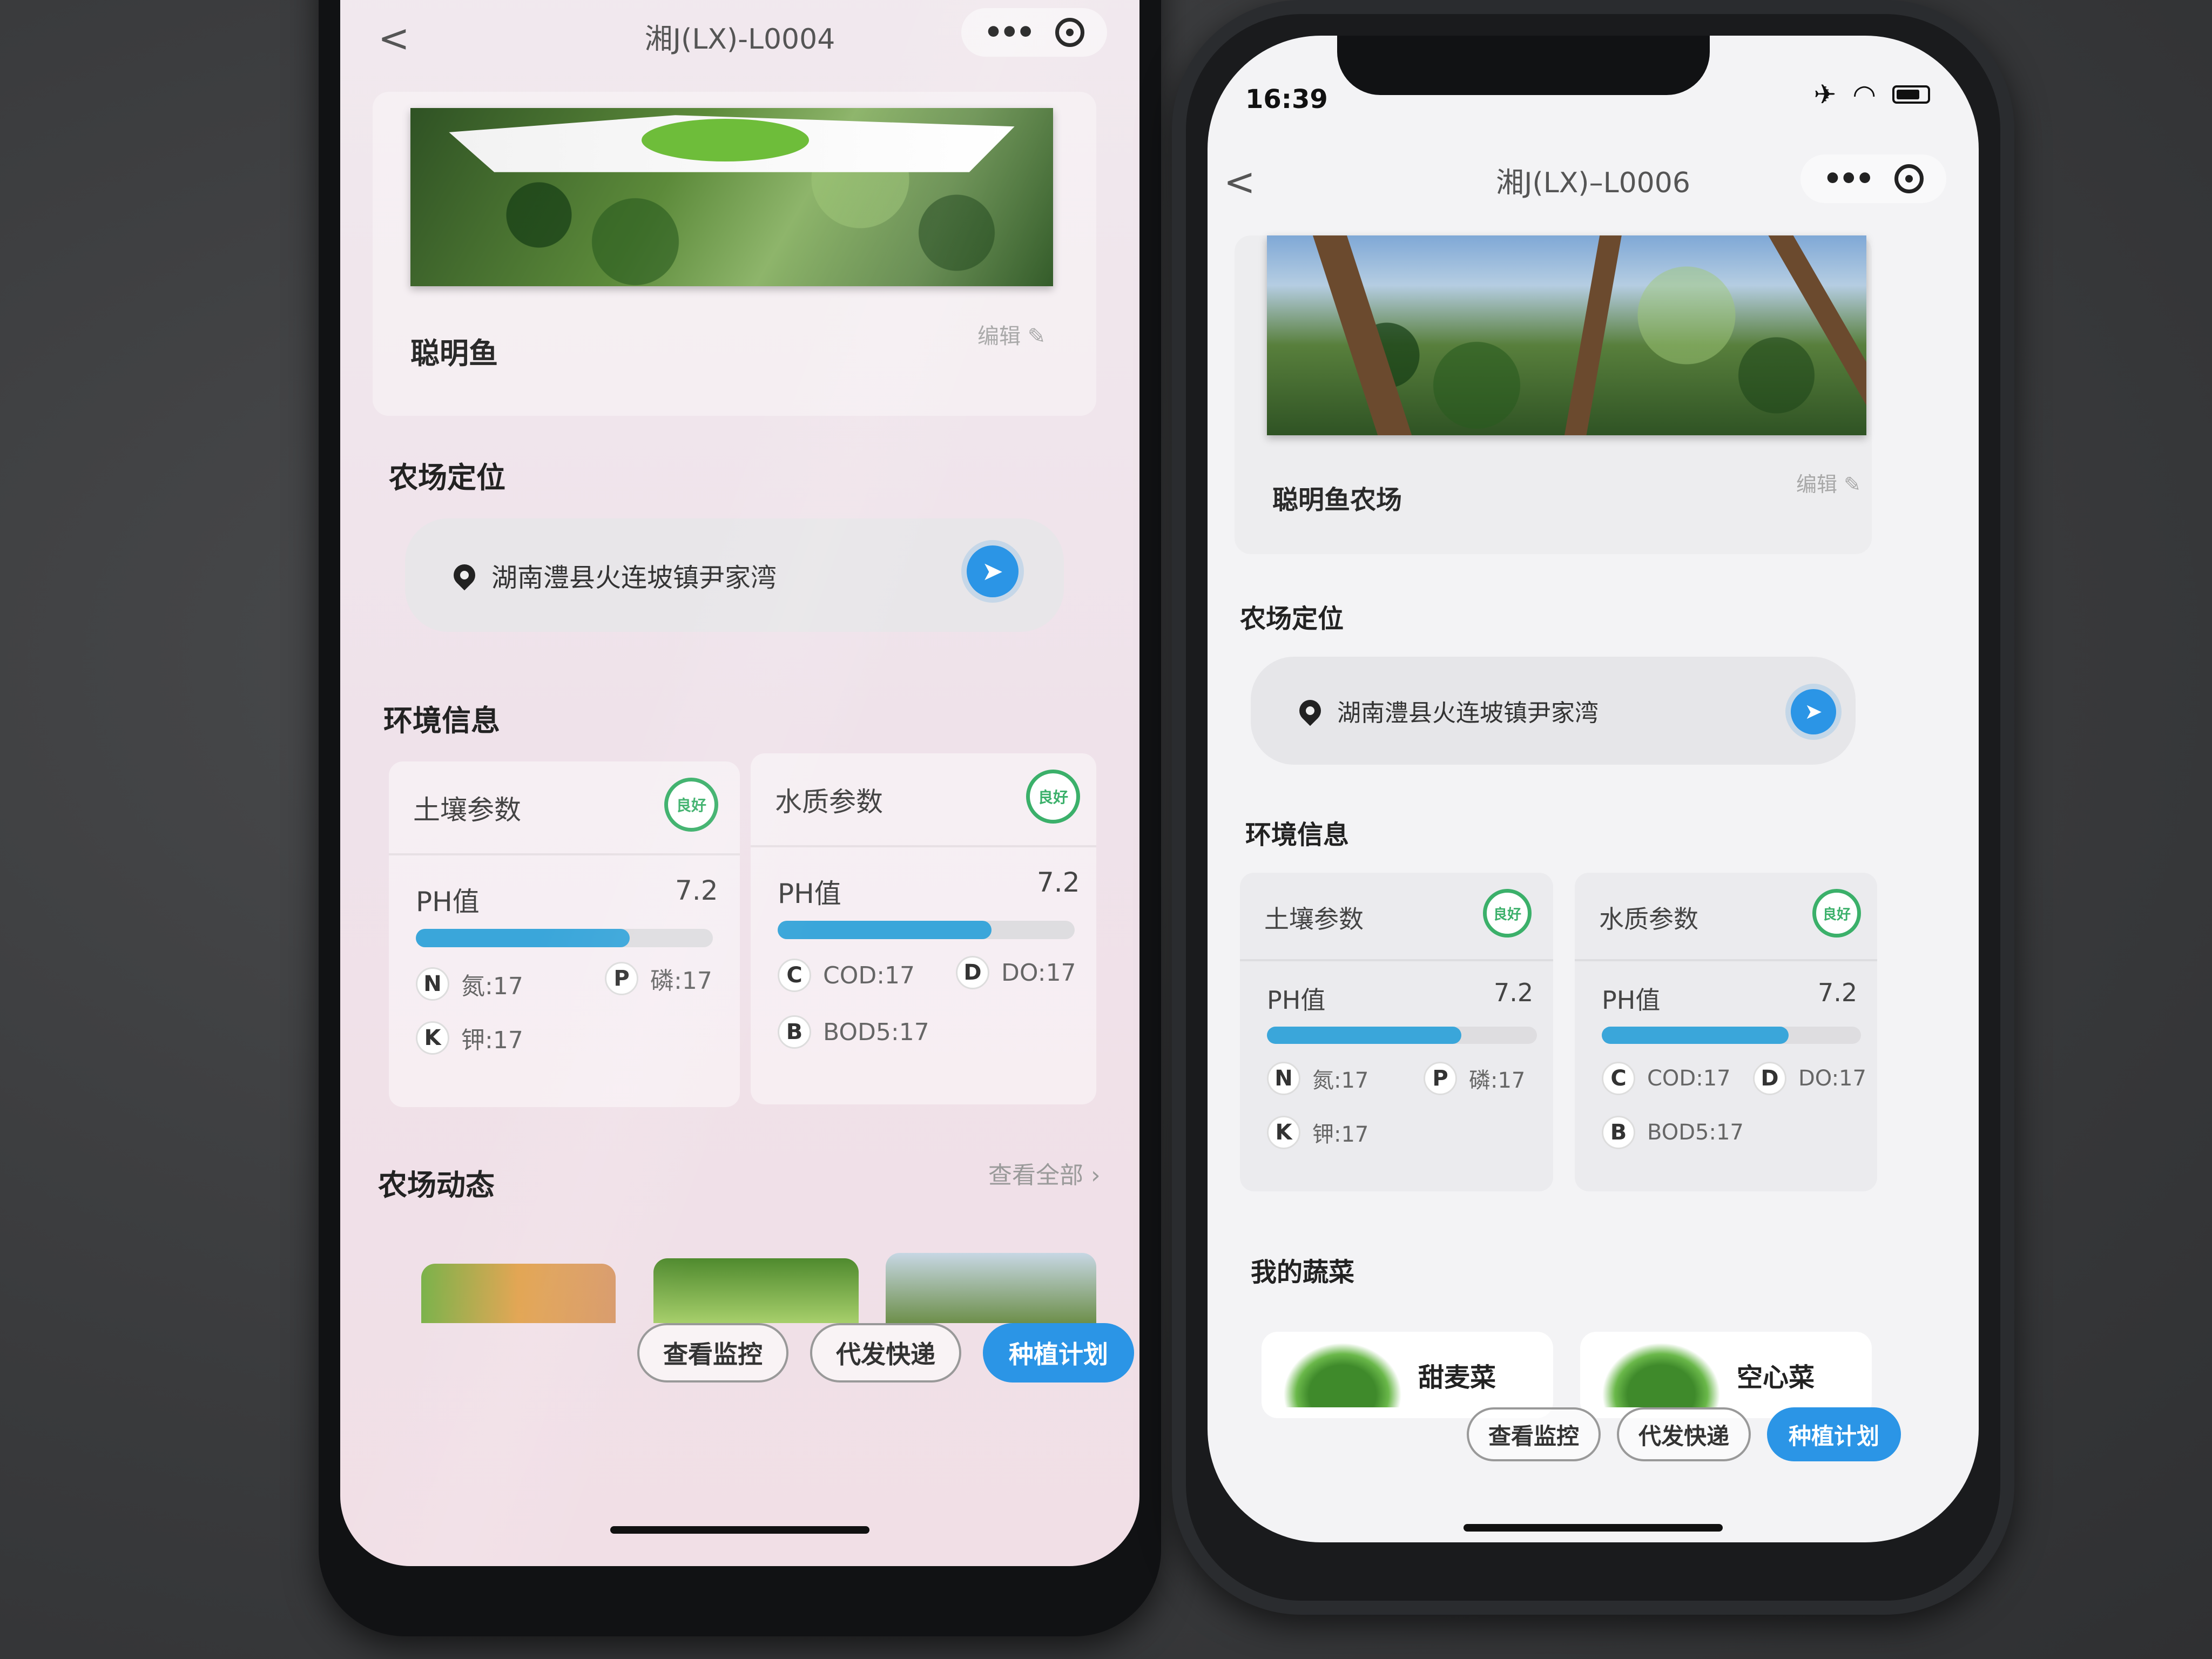 The image size is (2212, 1659). I want to click on vegetable-name: 空心菜, so click(1776, 1378).